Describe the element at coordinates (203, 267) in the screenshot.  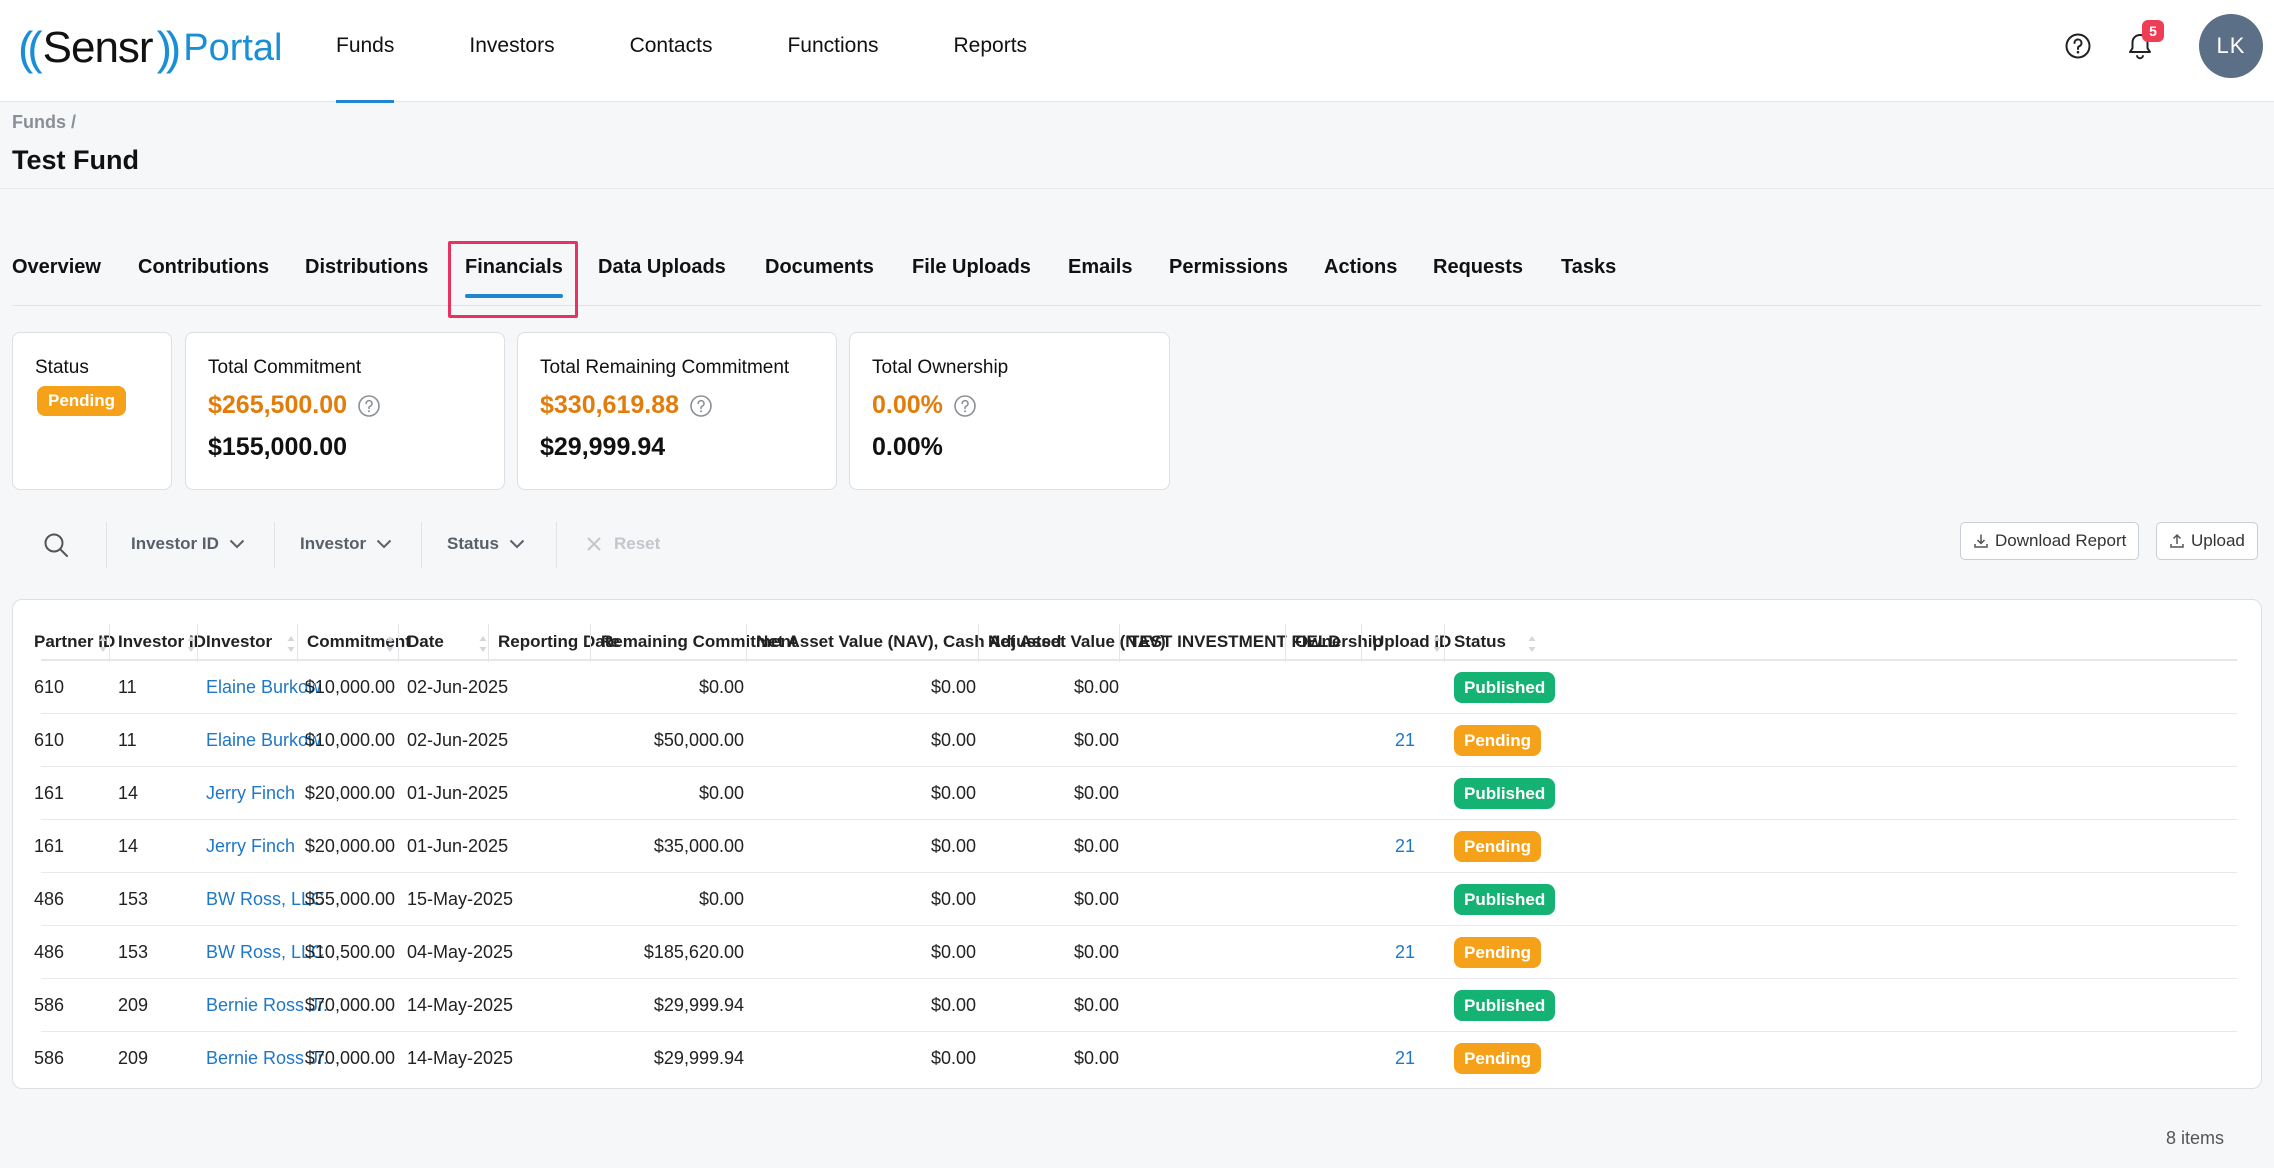
I see `tab-contributions: Contributions` at that location.